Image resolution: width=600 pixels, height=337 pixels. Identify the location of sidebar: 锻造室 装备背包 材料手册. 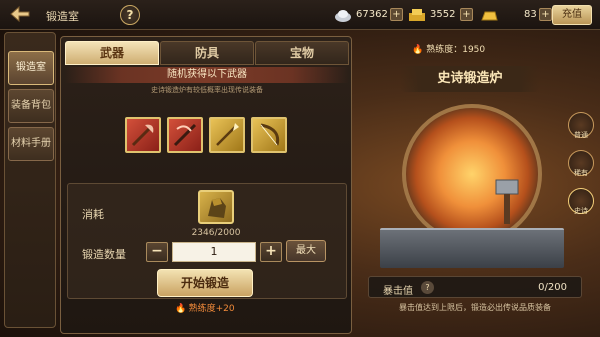
(30, 180).